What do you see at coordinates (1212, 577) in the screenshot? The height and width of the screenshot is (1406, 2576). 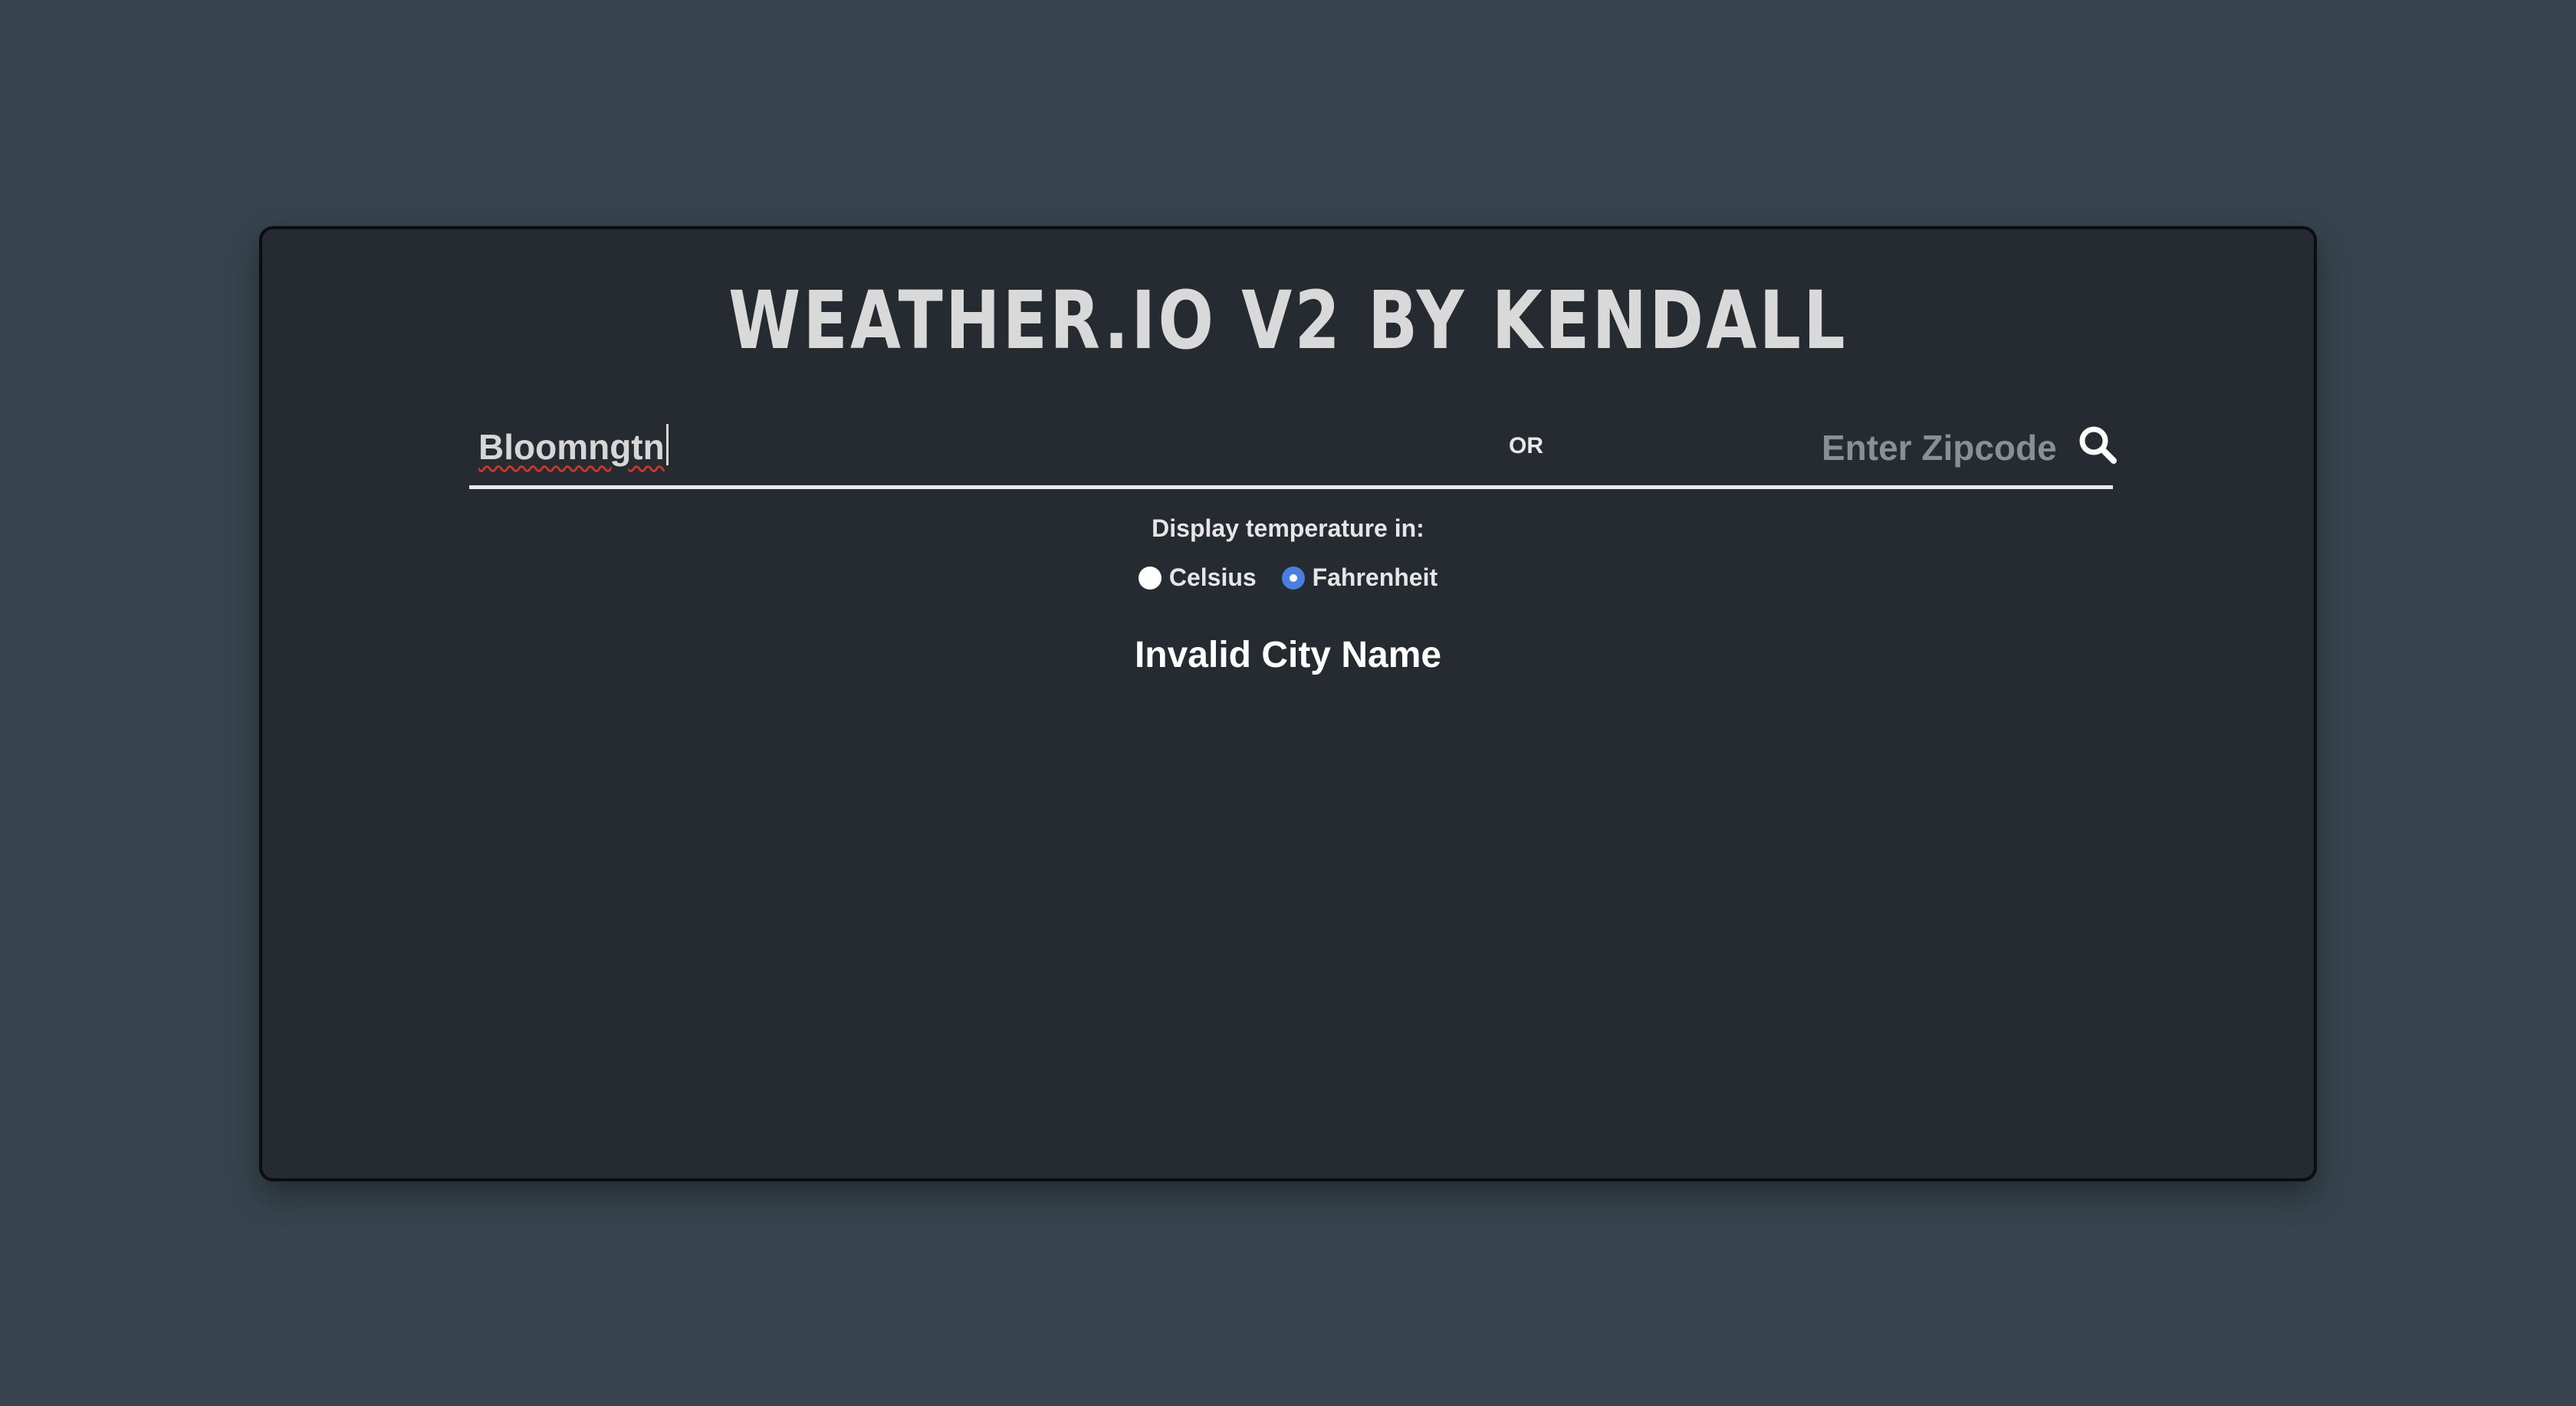 I see `celsius-label: Celsius` at bounding box center [1212, 577].